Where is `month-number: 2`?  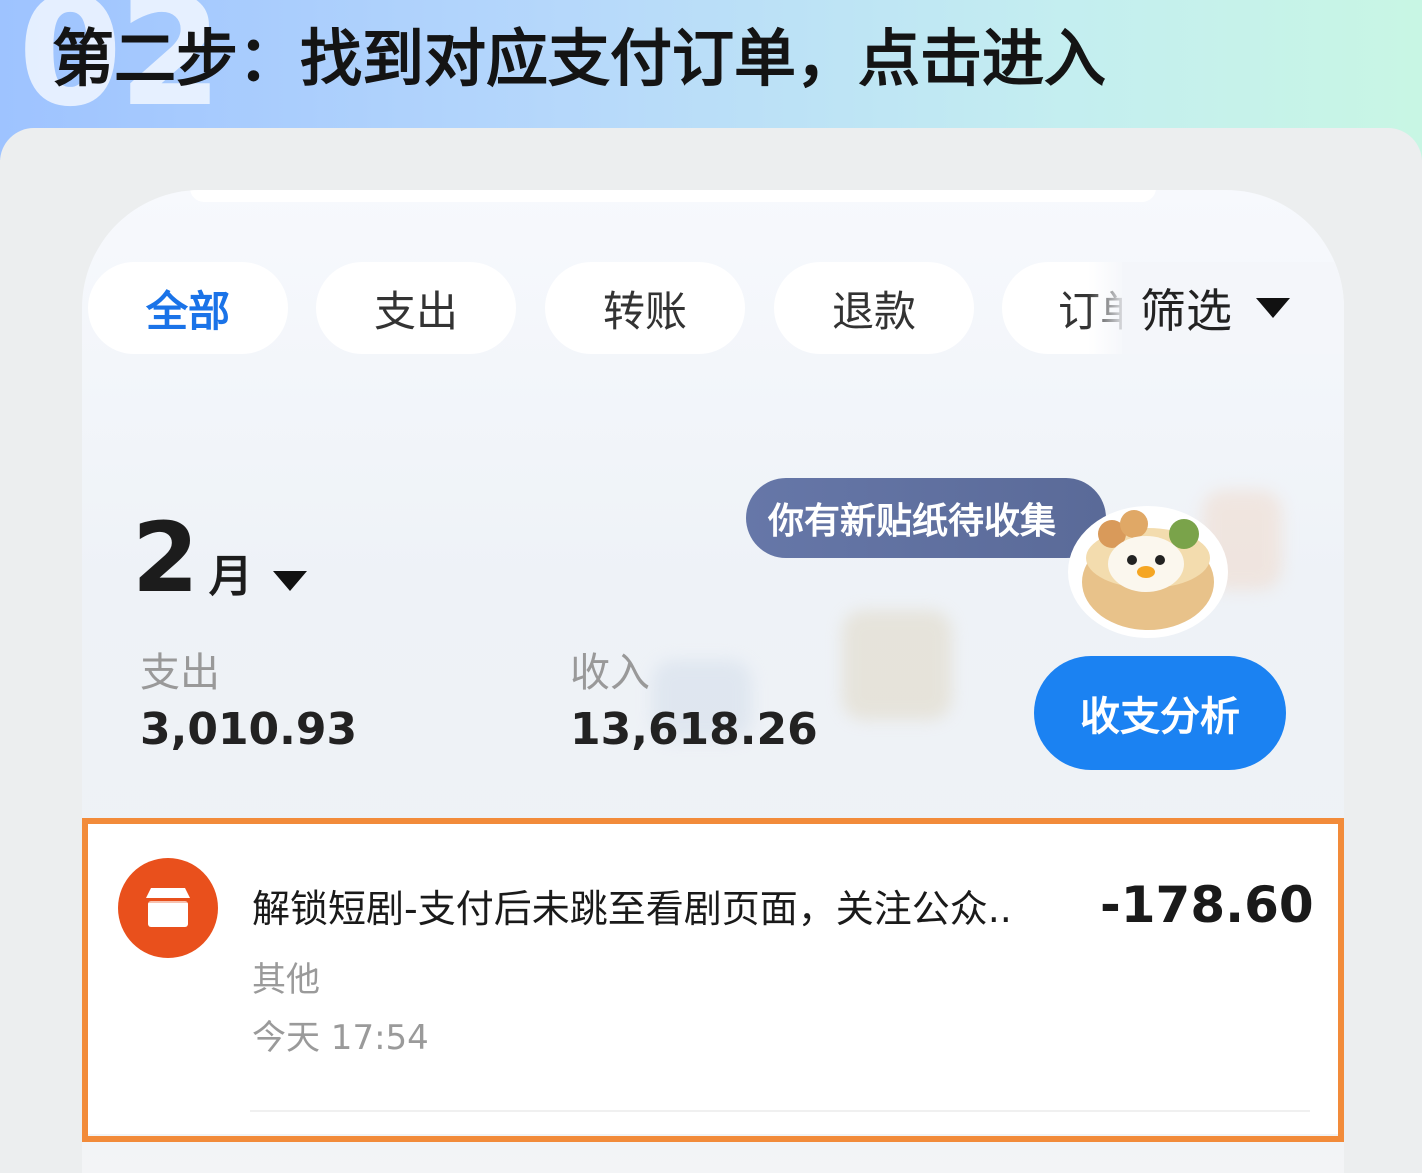 month-number: 2 is located at coordinates (165, 558).